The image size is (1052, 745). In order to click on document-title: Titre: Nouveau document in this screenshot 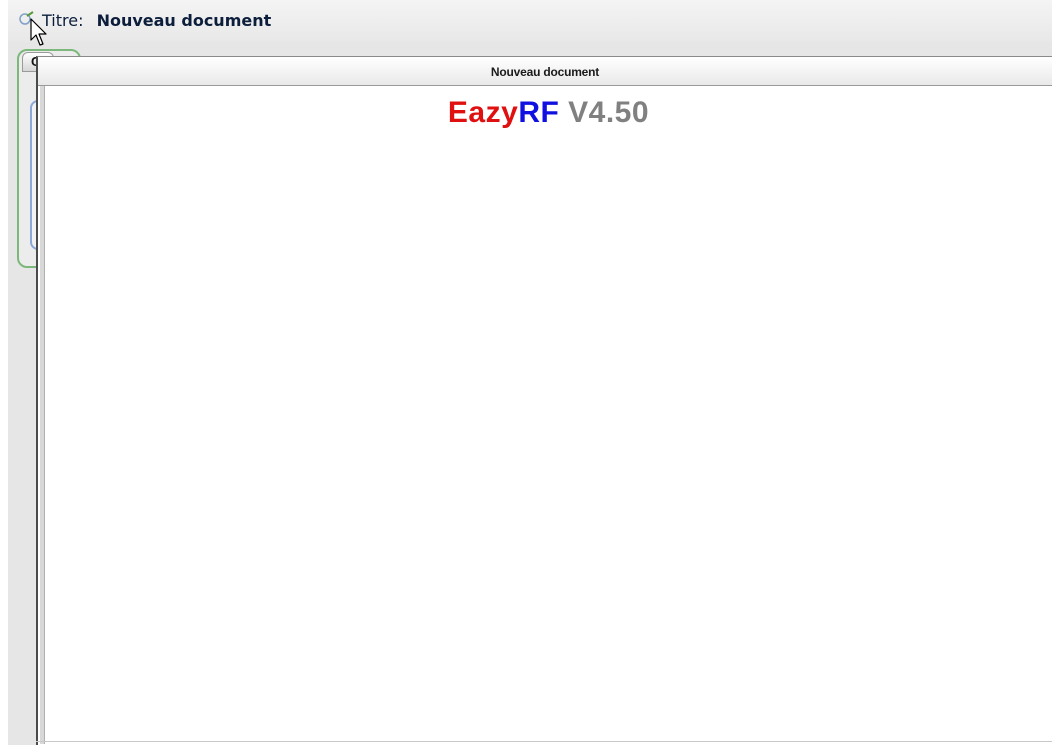, I will do `click(156, 20)`.